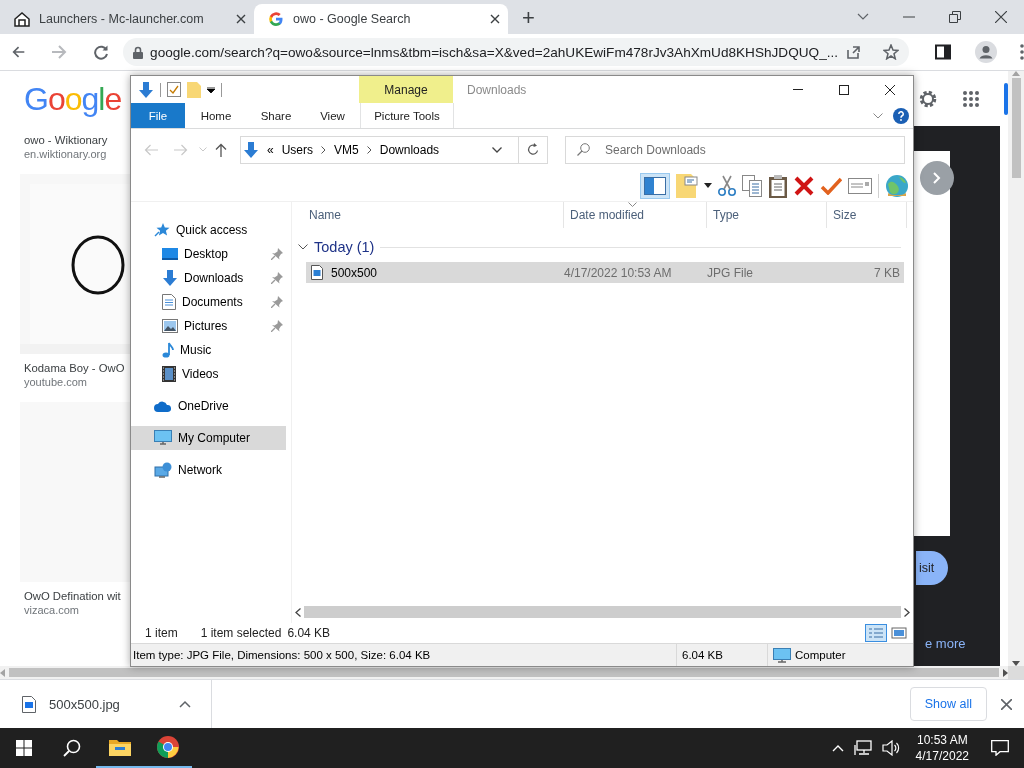 The height and width of the screenshot is (768, 1024). Describe the element at coordinates (528, 18) in the screenshot. I see `new-tab-button: +` at that location.